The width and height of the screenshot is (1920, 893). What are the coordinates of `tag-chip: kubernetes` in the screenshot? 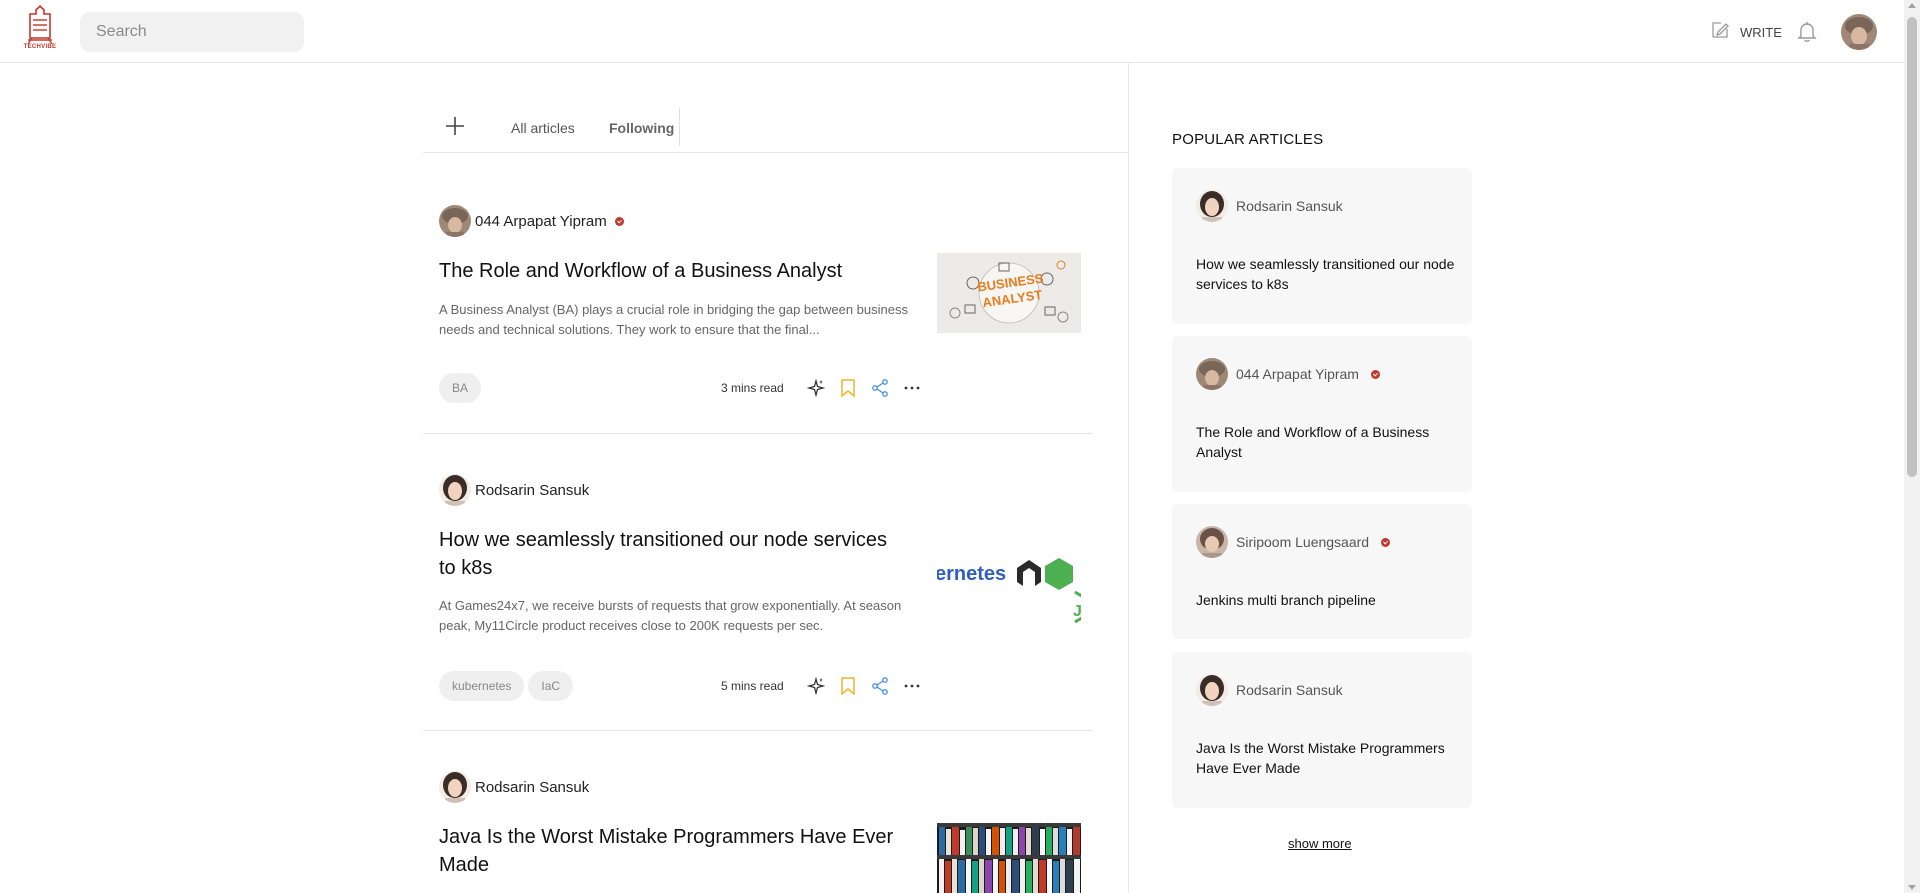 It's located at (482, 686).